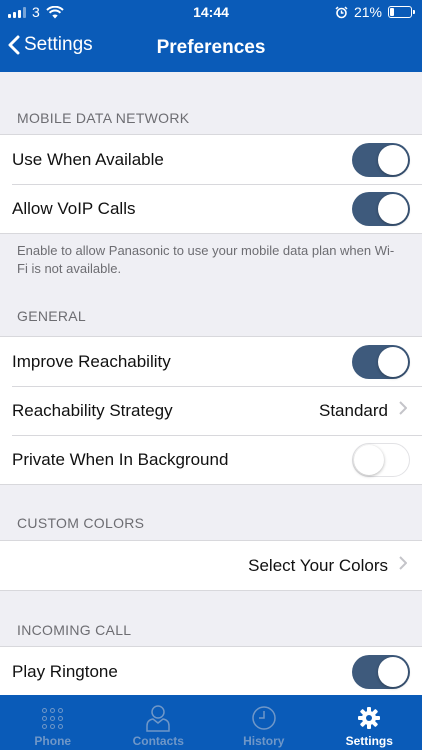 The image size is (422, 750). I want to click on tab-label: Phone, so click(53, 741).